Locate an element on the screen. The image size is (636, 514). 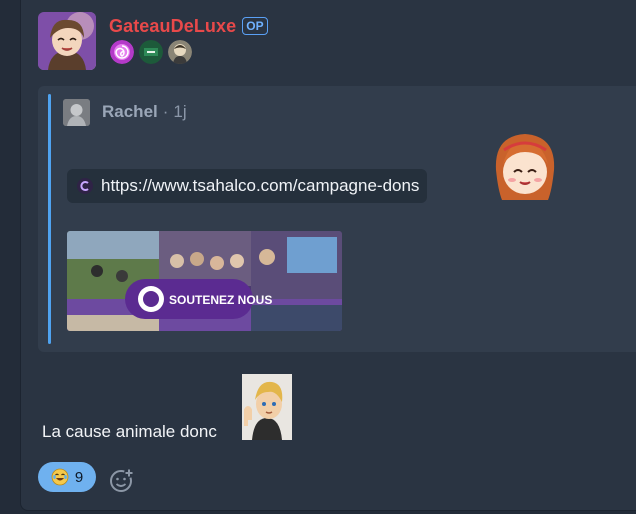
quote-meta: Rachel · 1j is located at coordinates (144, 112).